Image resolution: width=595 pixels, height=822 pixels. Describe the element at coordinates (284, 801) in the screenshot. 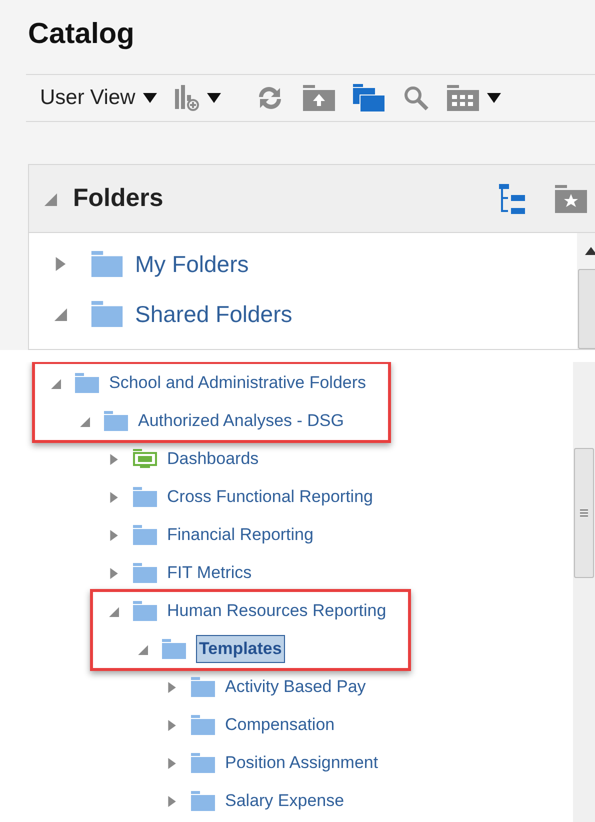

I see `tree-item: Salary Expense` at that location.